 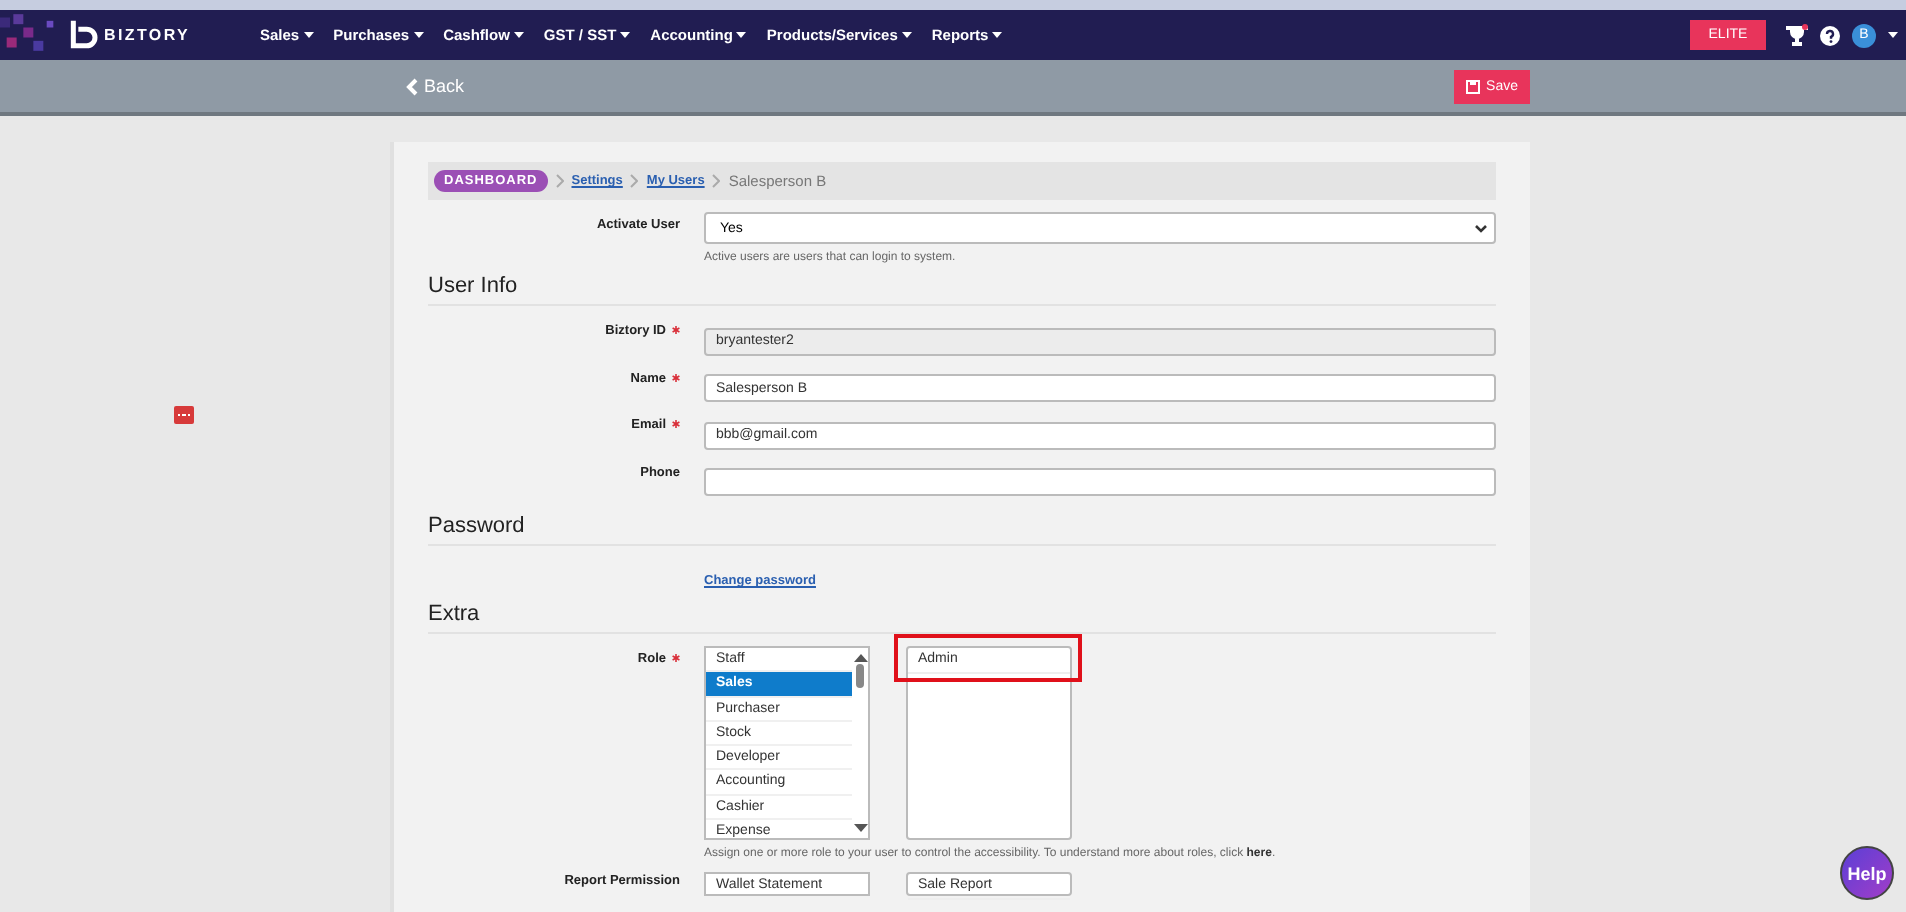 What do you see at coordinates (962, 286) in the screenshot?
I see `section-heading: User Info` at bounding box center [962, 286].